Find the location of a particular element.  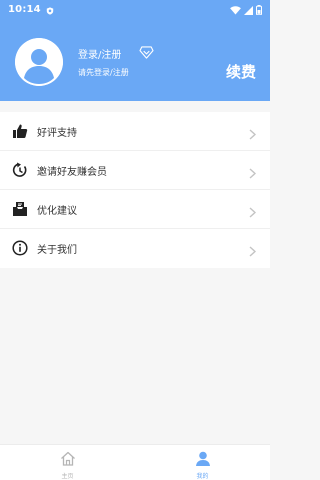

person-avatar-icon is located at coordinates (39, 62).